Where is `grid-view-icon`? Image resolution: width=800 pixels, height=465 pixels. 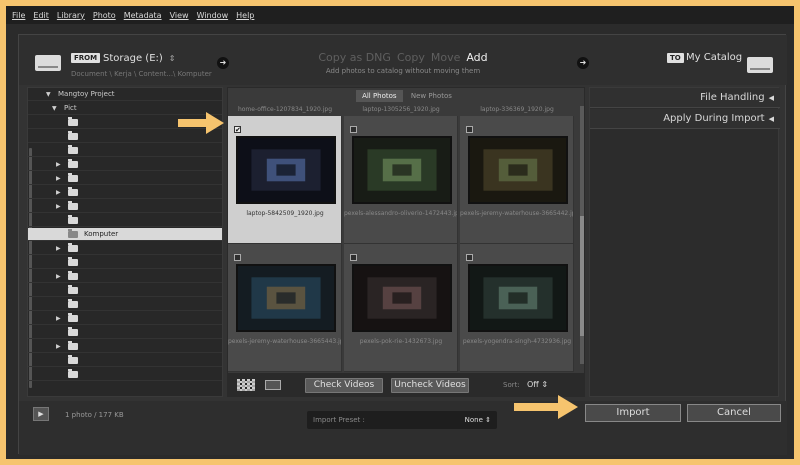 grid-view-icon is located at coordinates (246, 385).